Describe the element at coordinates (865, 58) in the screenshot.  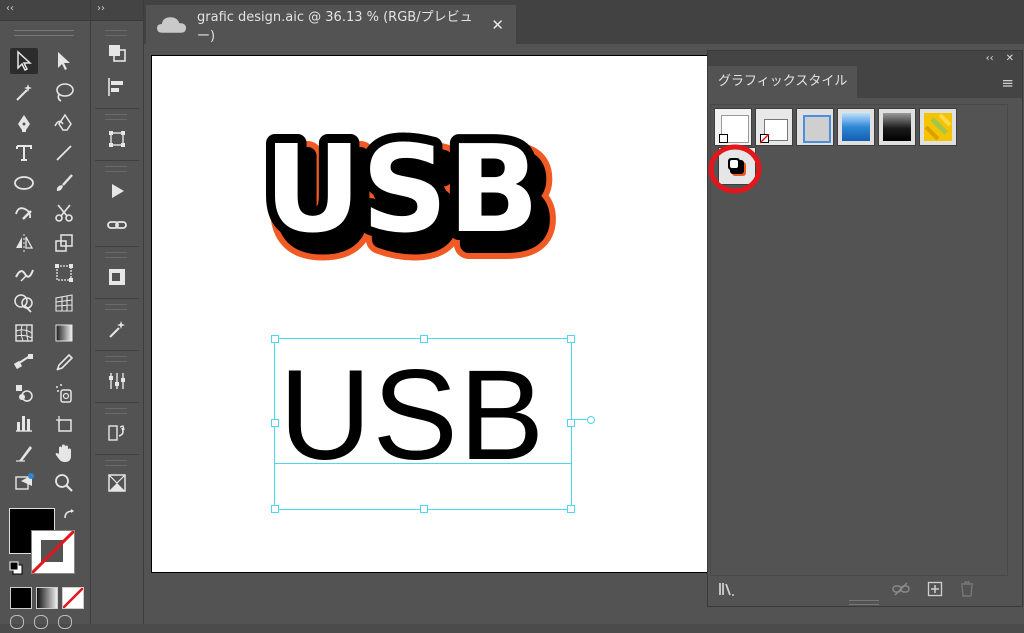
I see `graphic-styles-panel-titlebar: ‹‹ ✕` at that location.